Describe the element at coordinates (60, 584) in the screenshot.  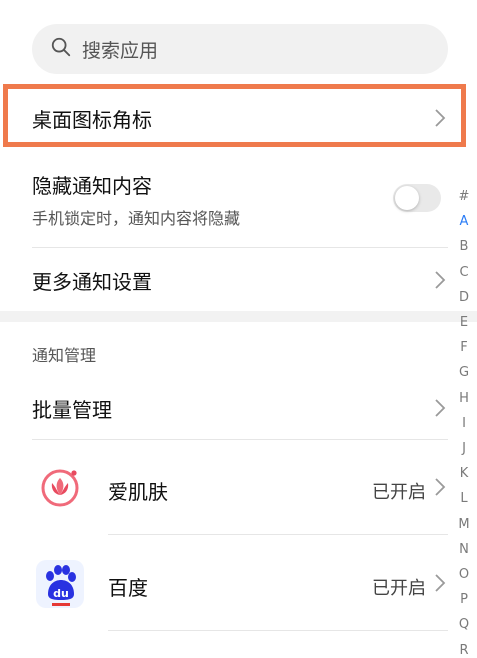
I see `baidu-app-icon: du` at that location.